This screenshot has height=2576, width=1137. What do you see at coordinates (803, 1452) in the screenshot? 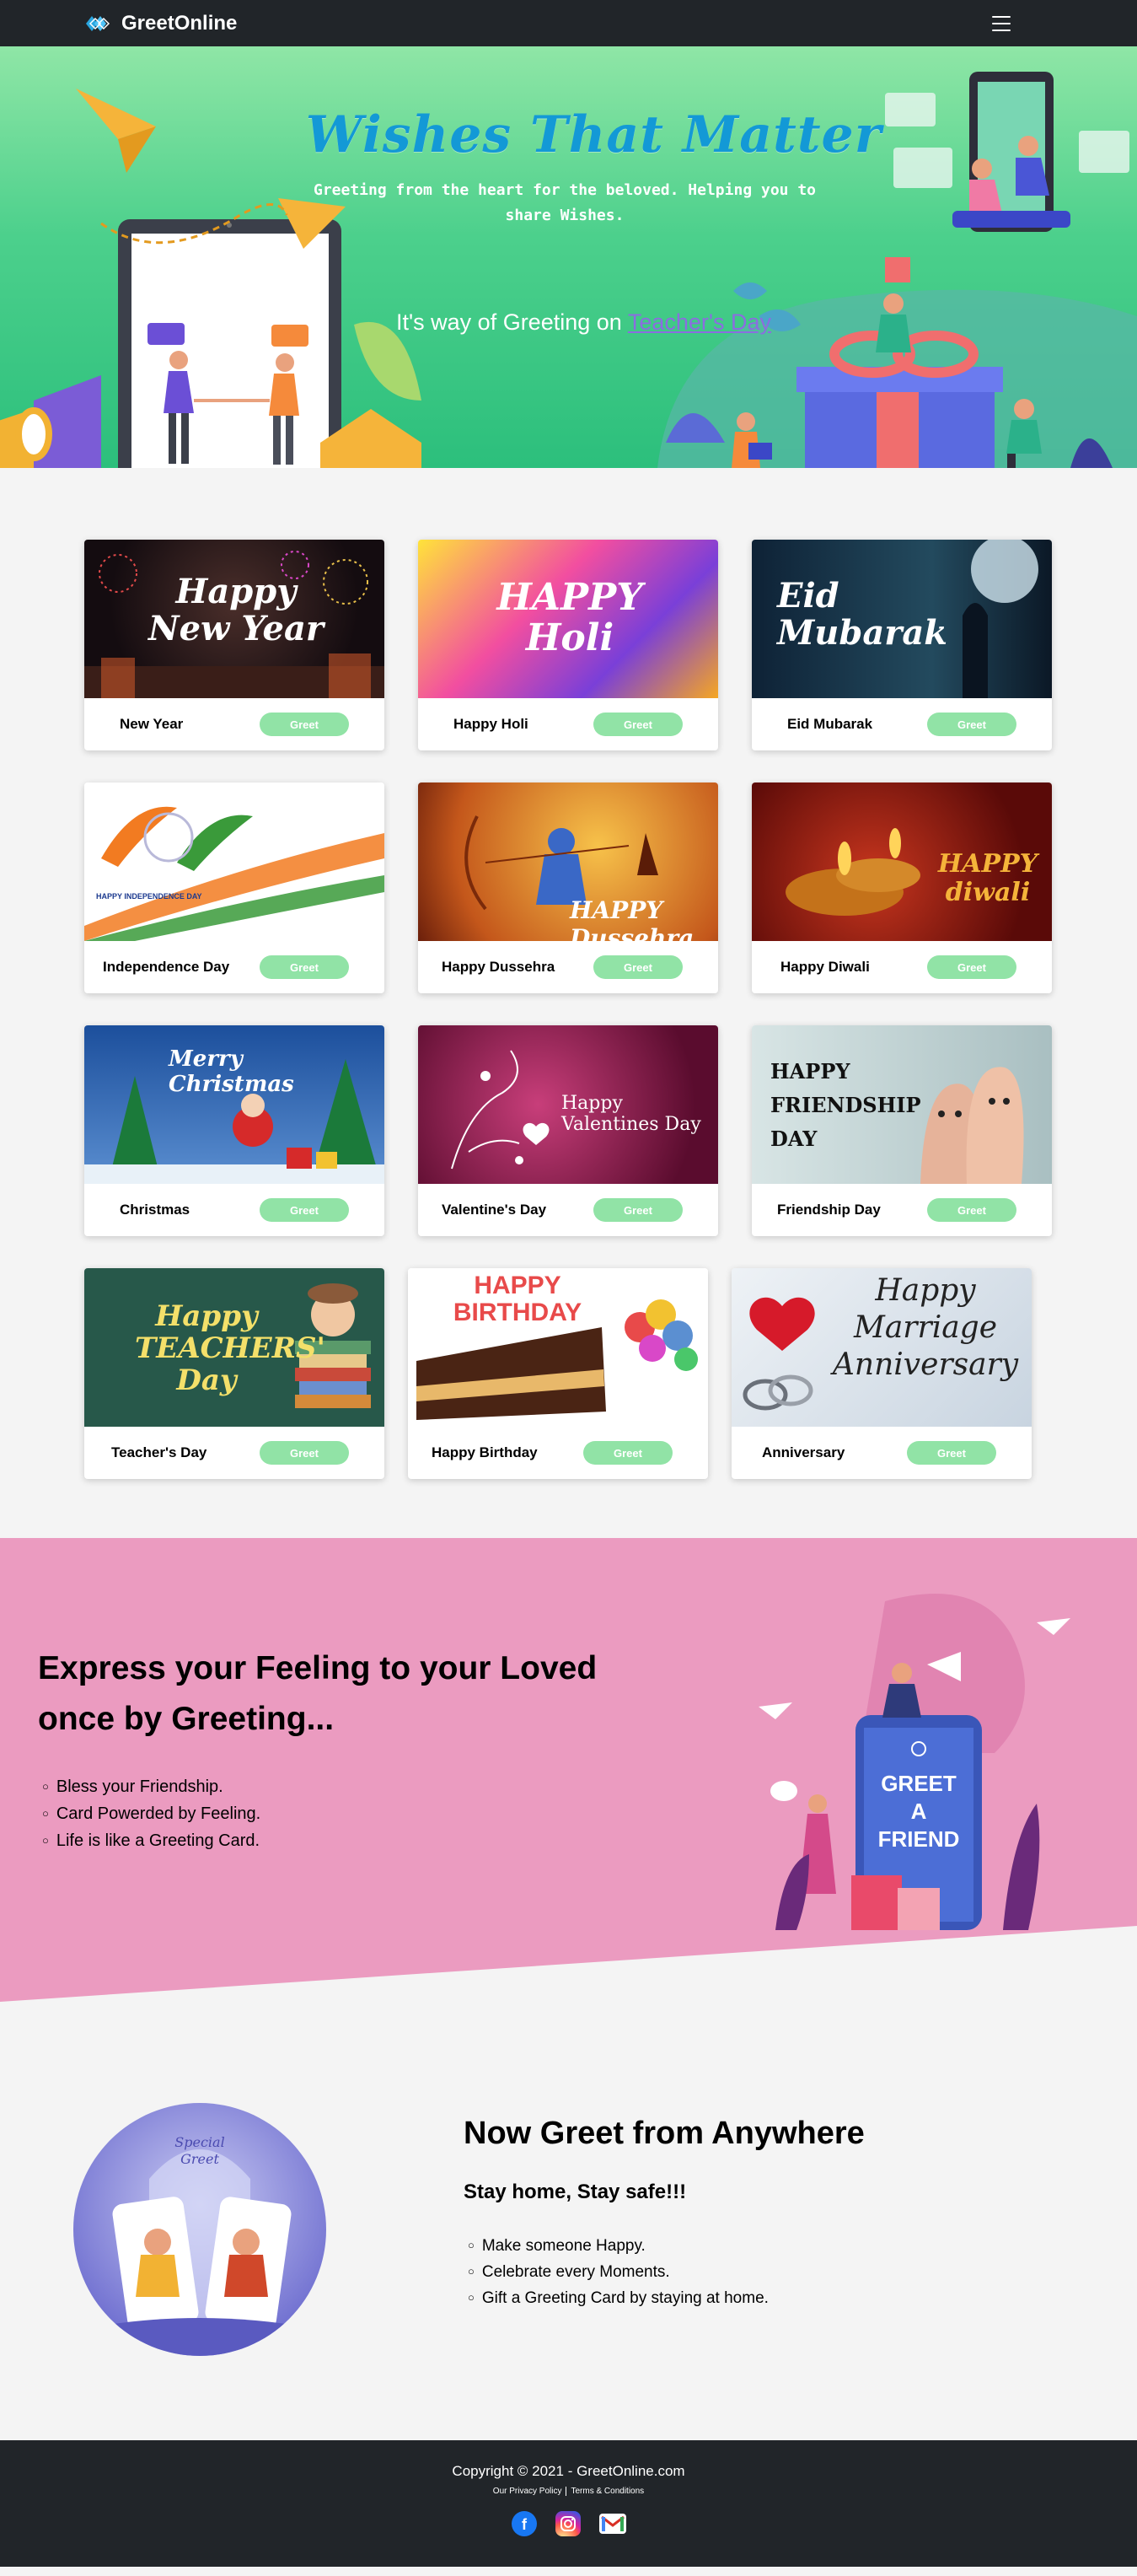
I see `card-title: Anniversary` at bounding box center [803, 1452].